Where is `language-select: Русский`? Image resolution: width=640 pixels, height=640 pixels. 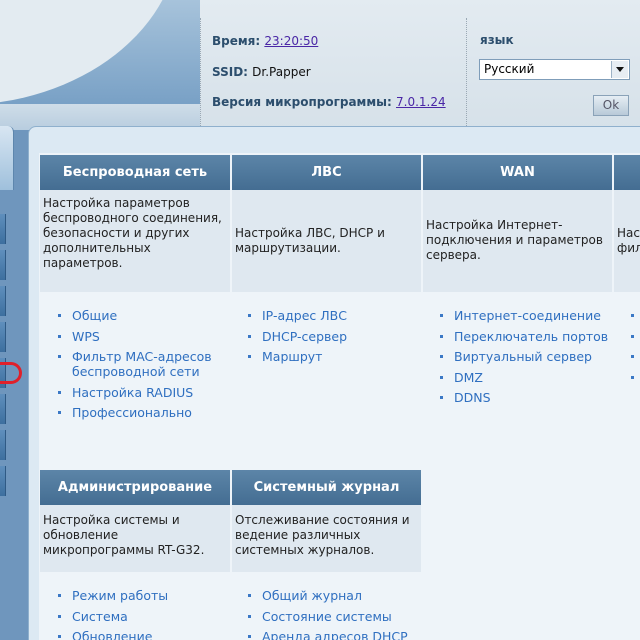
language-select: Русский is located at coordinates (554, 69).